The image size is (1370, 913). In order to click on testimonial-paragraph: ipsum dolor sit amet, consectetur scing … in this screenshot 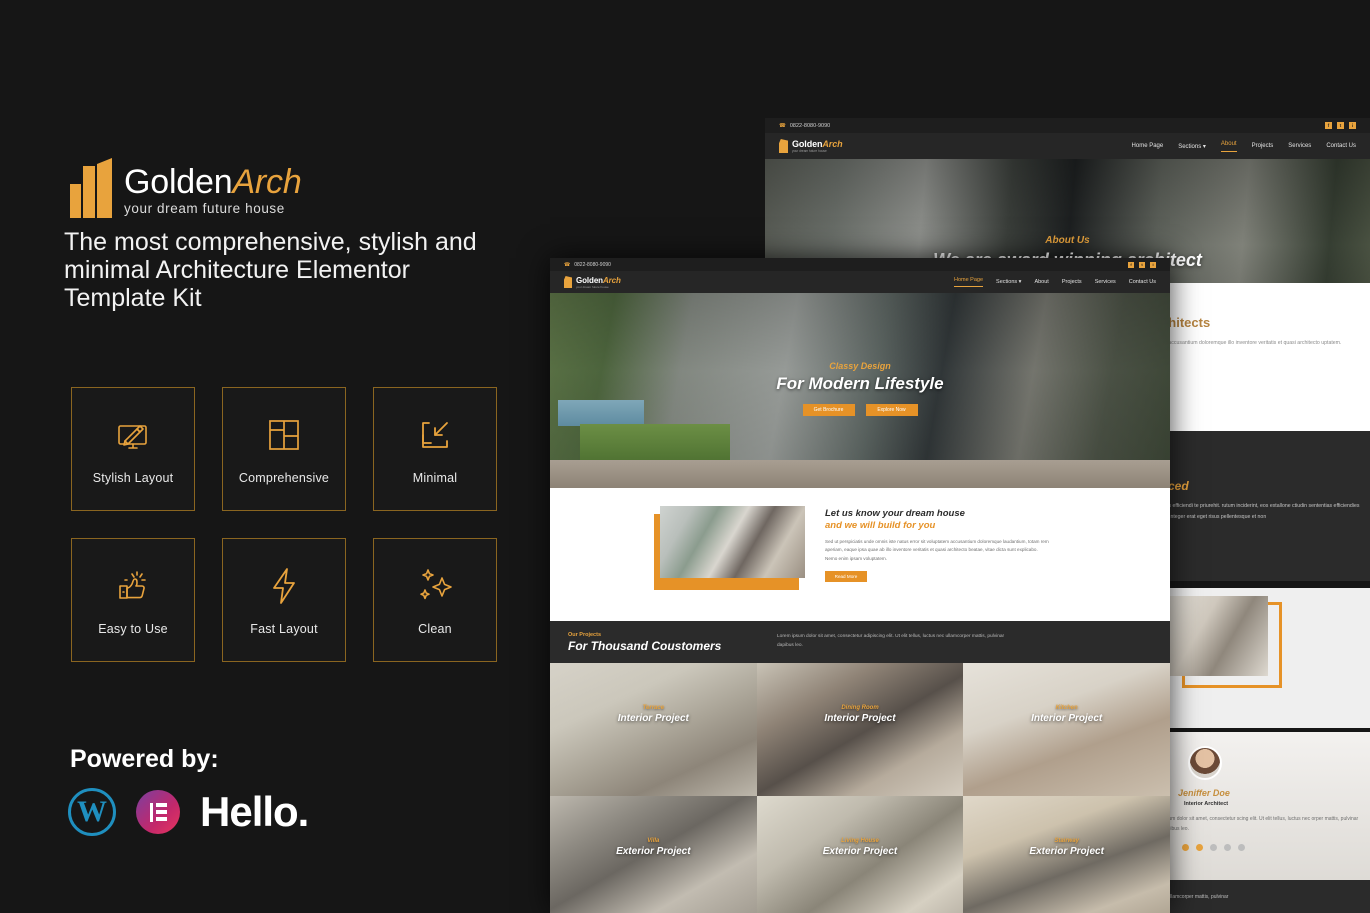, I will do `click(1260, 824)`.